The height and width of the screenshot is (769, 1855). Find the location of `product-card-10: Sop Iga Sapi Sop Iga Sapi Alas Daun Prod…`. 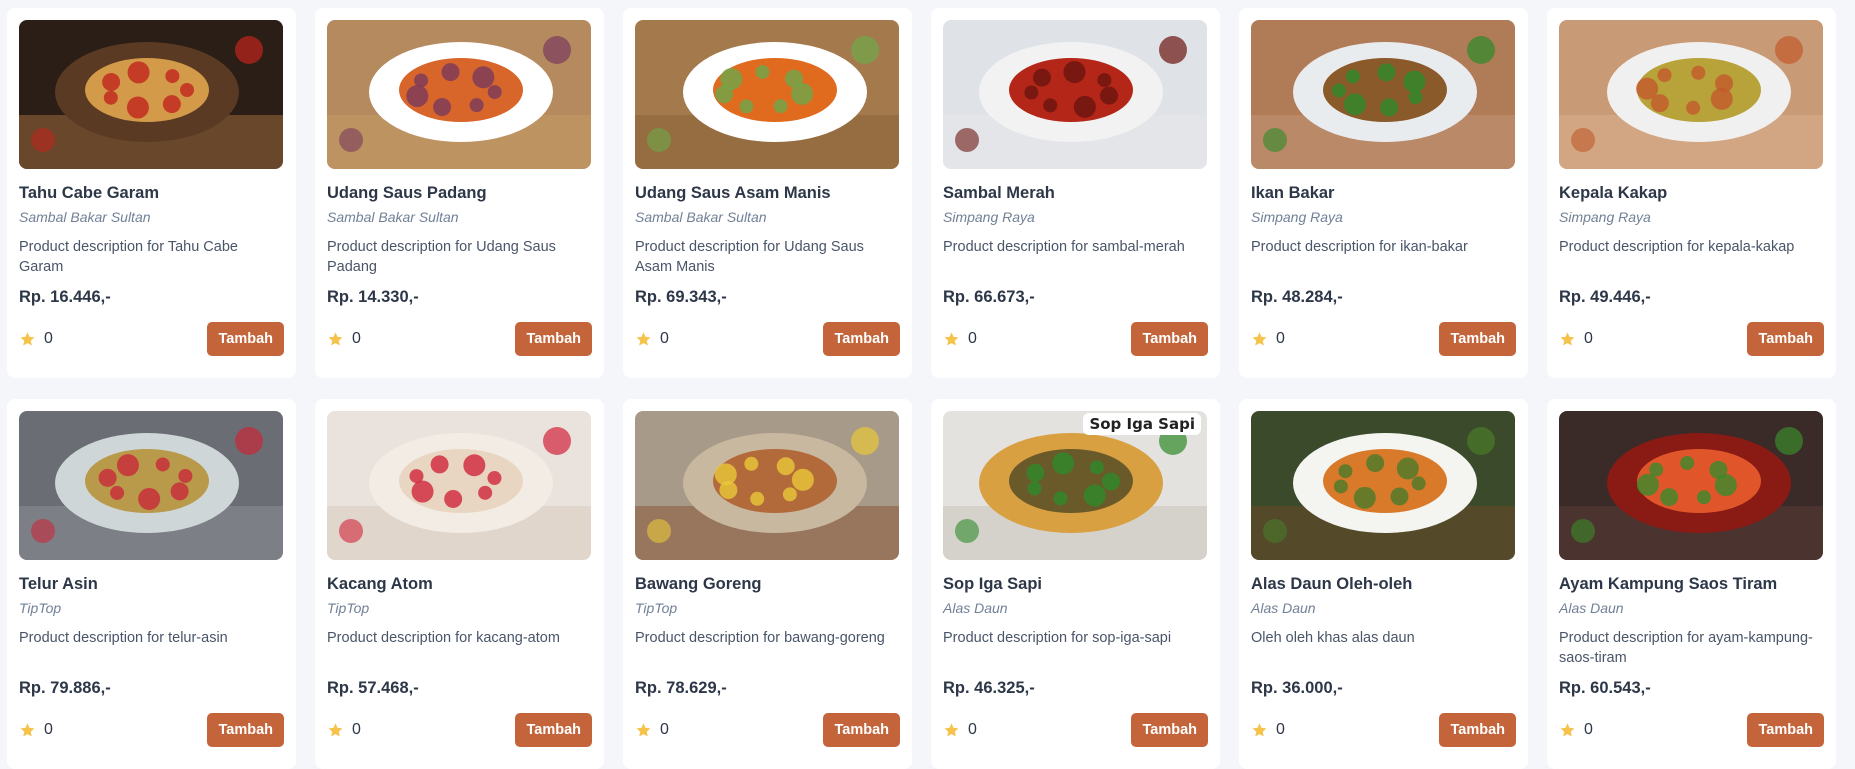

product-card-10: Sop Iga Sapi Sop Iga Sapi Alas Daun Prod… is located at coordinates (1075, 584).